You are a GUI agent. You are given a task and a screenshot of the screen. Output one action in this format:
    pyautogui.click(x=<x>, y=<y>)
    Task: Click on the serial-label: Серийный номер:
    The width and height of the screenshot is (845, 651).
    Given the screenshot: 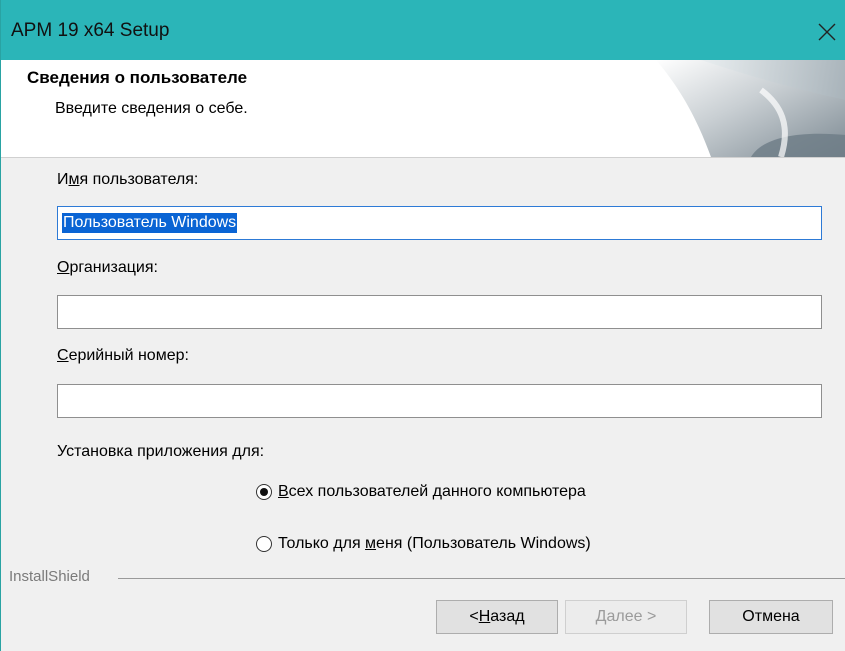 What is the action you would take?
    pyautogui.click(x=123, y=355)
    